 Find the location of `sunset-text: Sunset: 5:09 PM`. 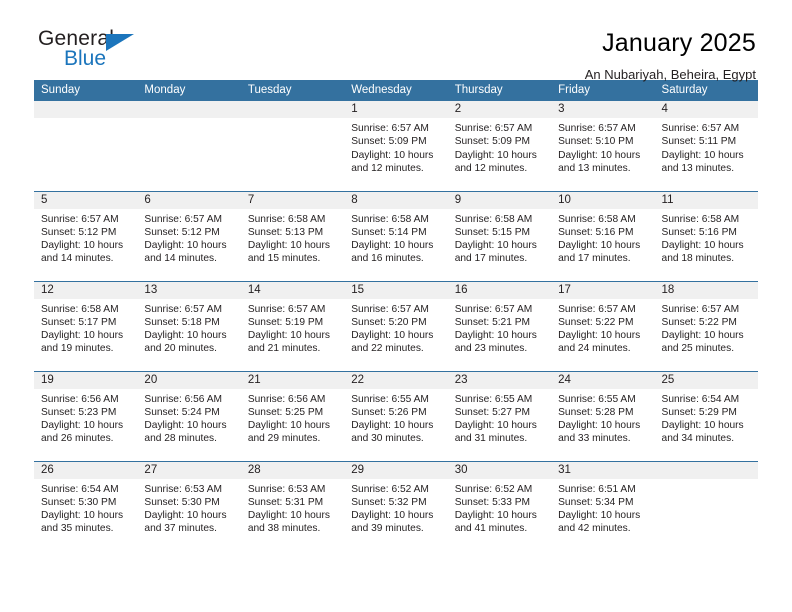

sunset-text: Sunset: 5:09 PM is located at coordinates (389, 142).